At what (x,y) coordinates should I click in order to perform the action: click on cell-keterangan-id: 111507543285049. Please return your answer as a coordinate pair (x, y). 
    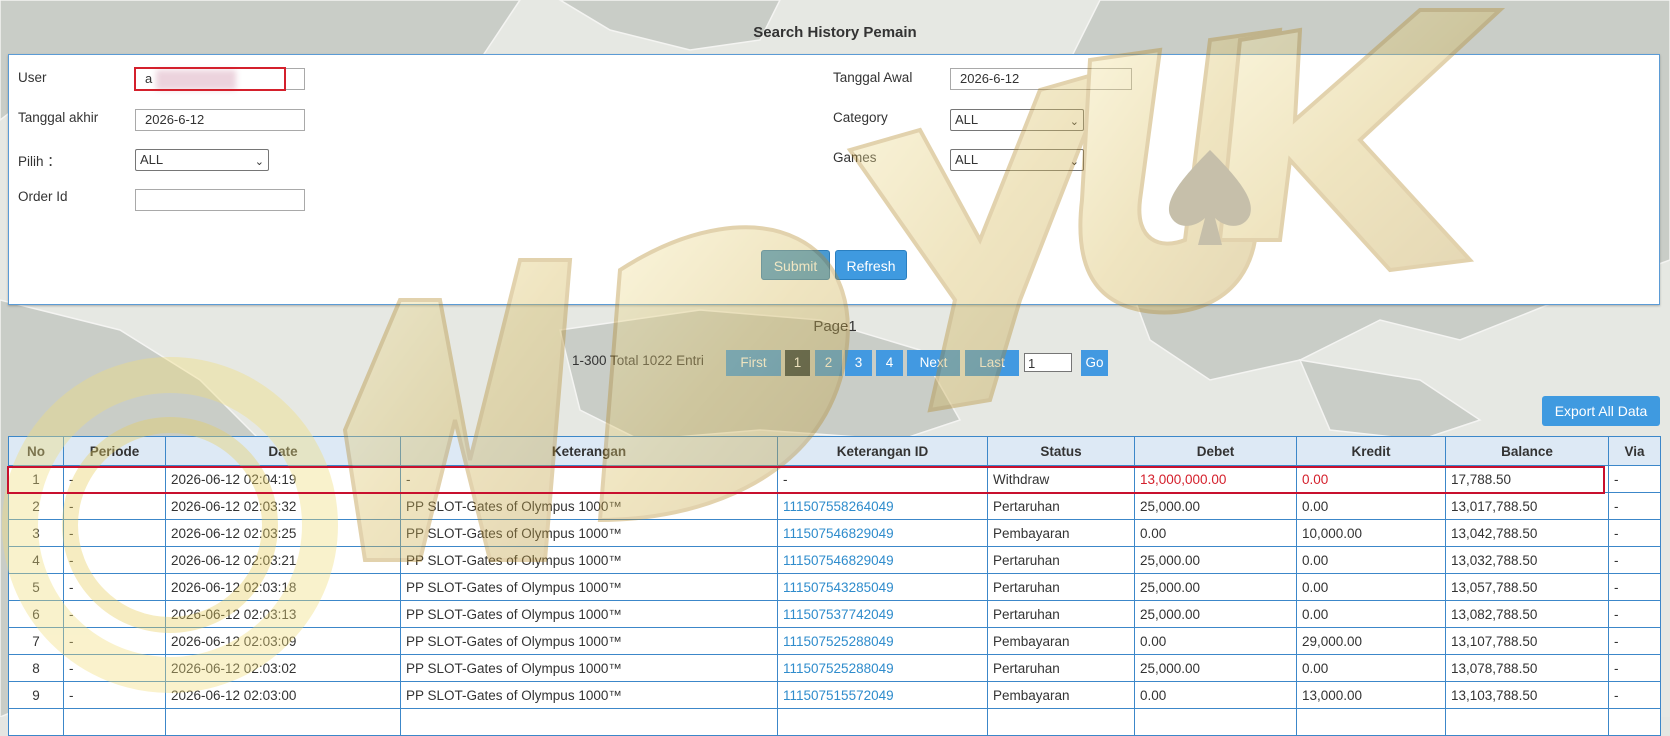
    Looking at the image, I should click on (882, 587).